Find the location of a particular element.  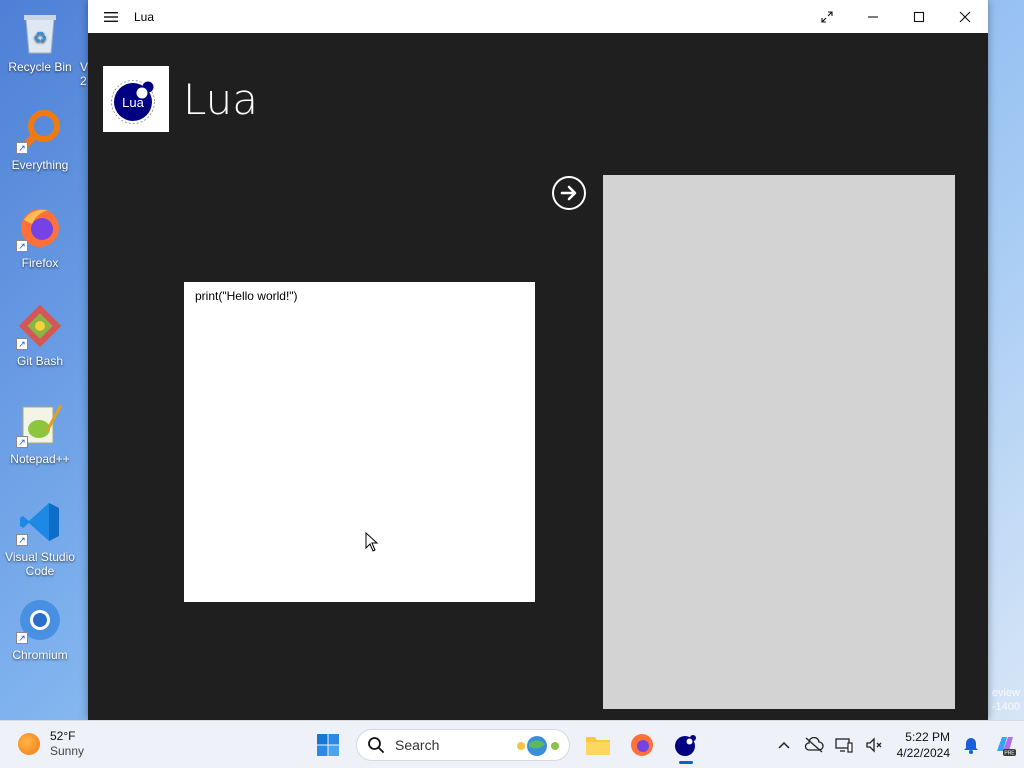

lua-logo-text: Lua is located at coordinates (133, 102).